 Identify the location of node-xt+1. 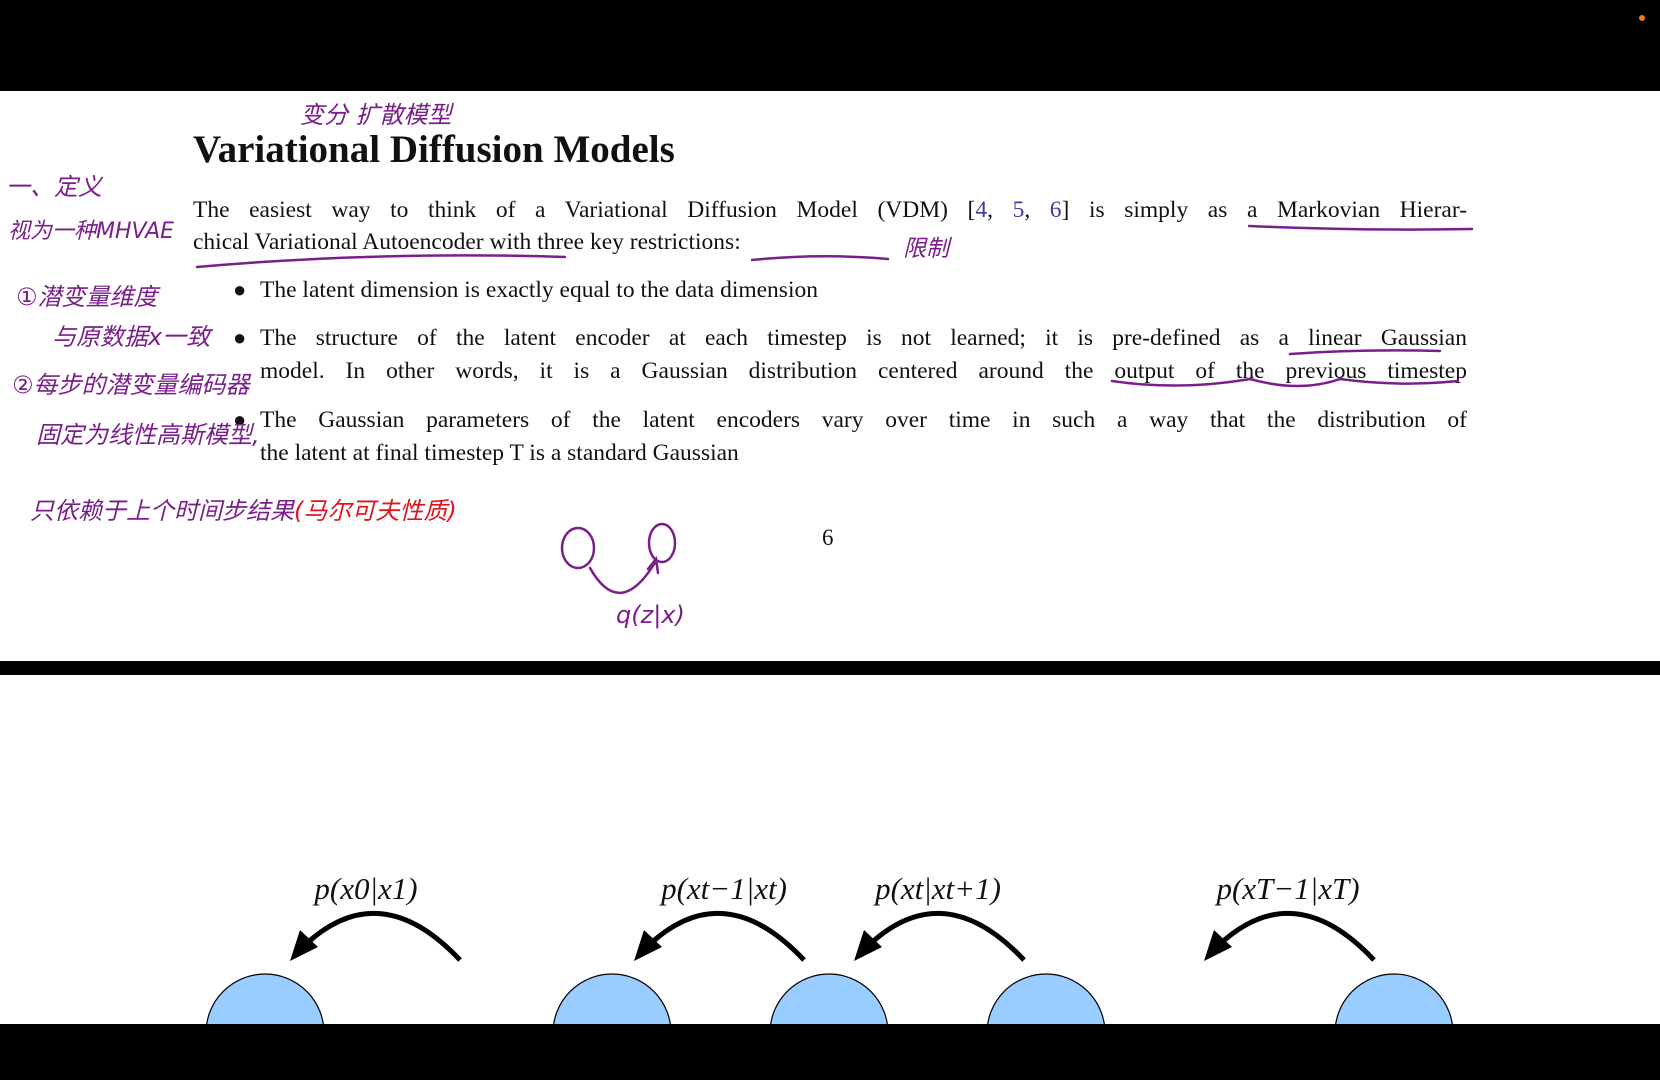
(1046, 998).